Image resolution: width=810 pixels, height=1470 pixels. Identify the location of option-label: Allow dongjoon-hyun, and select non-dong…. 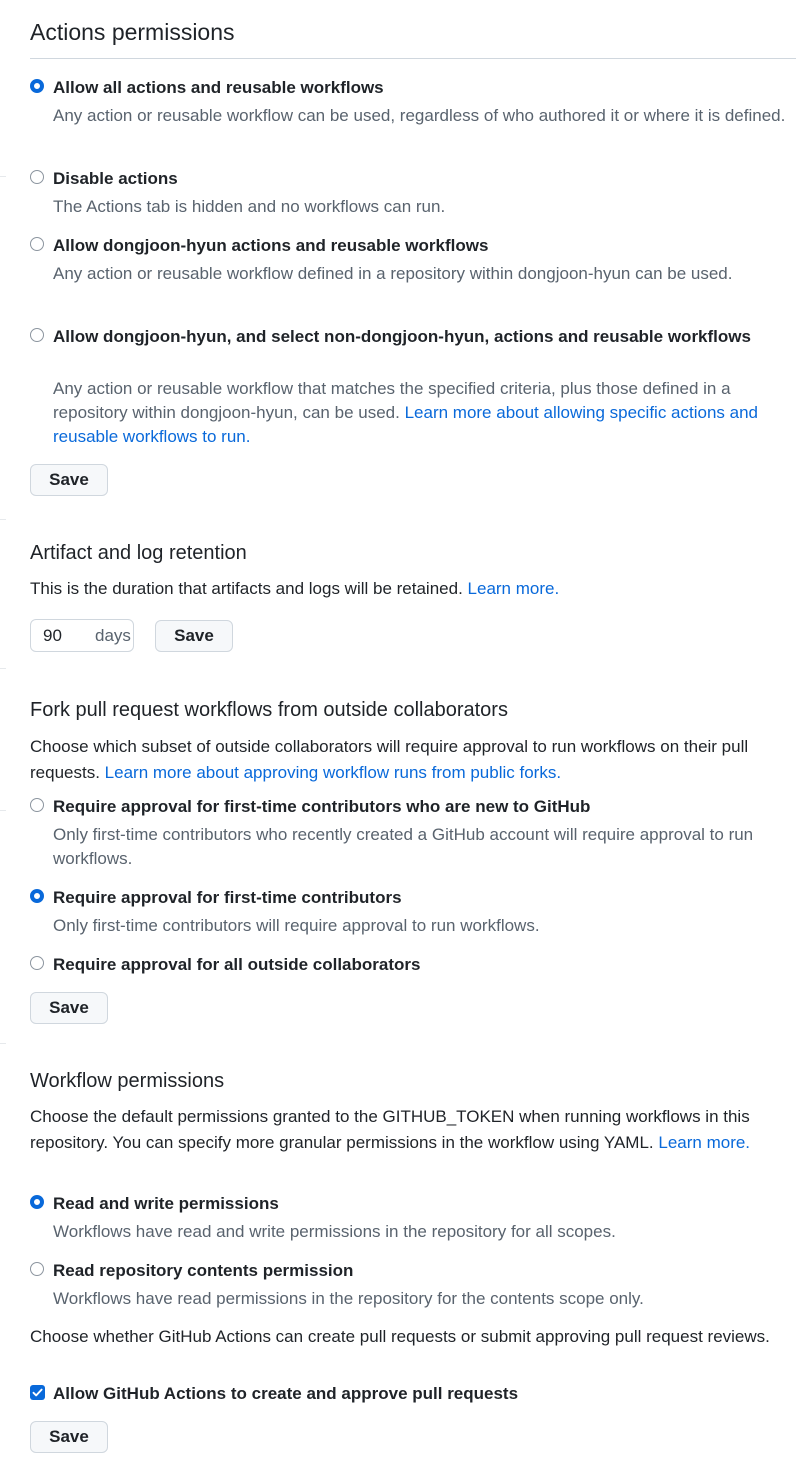
(423, 337).